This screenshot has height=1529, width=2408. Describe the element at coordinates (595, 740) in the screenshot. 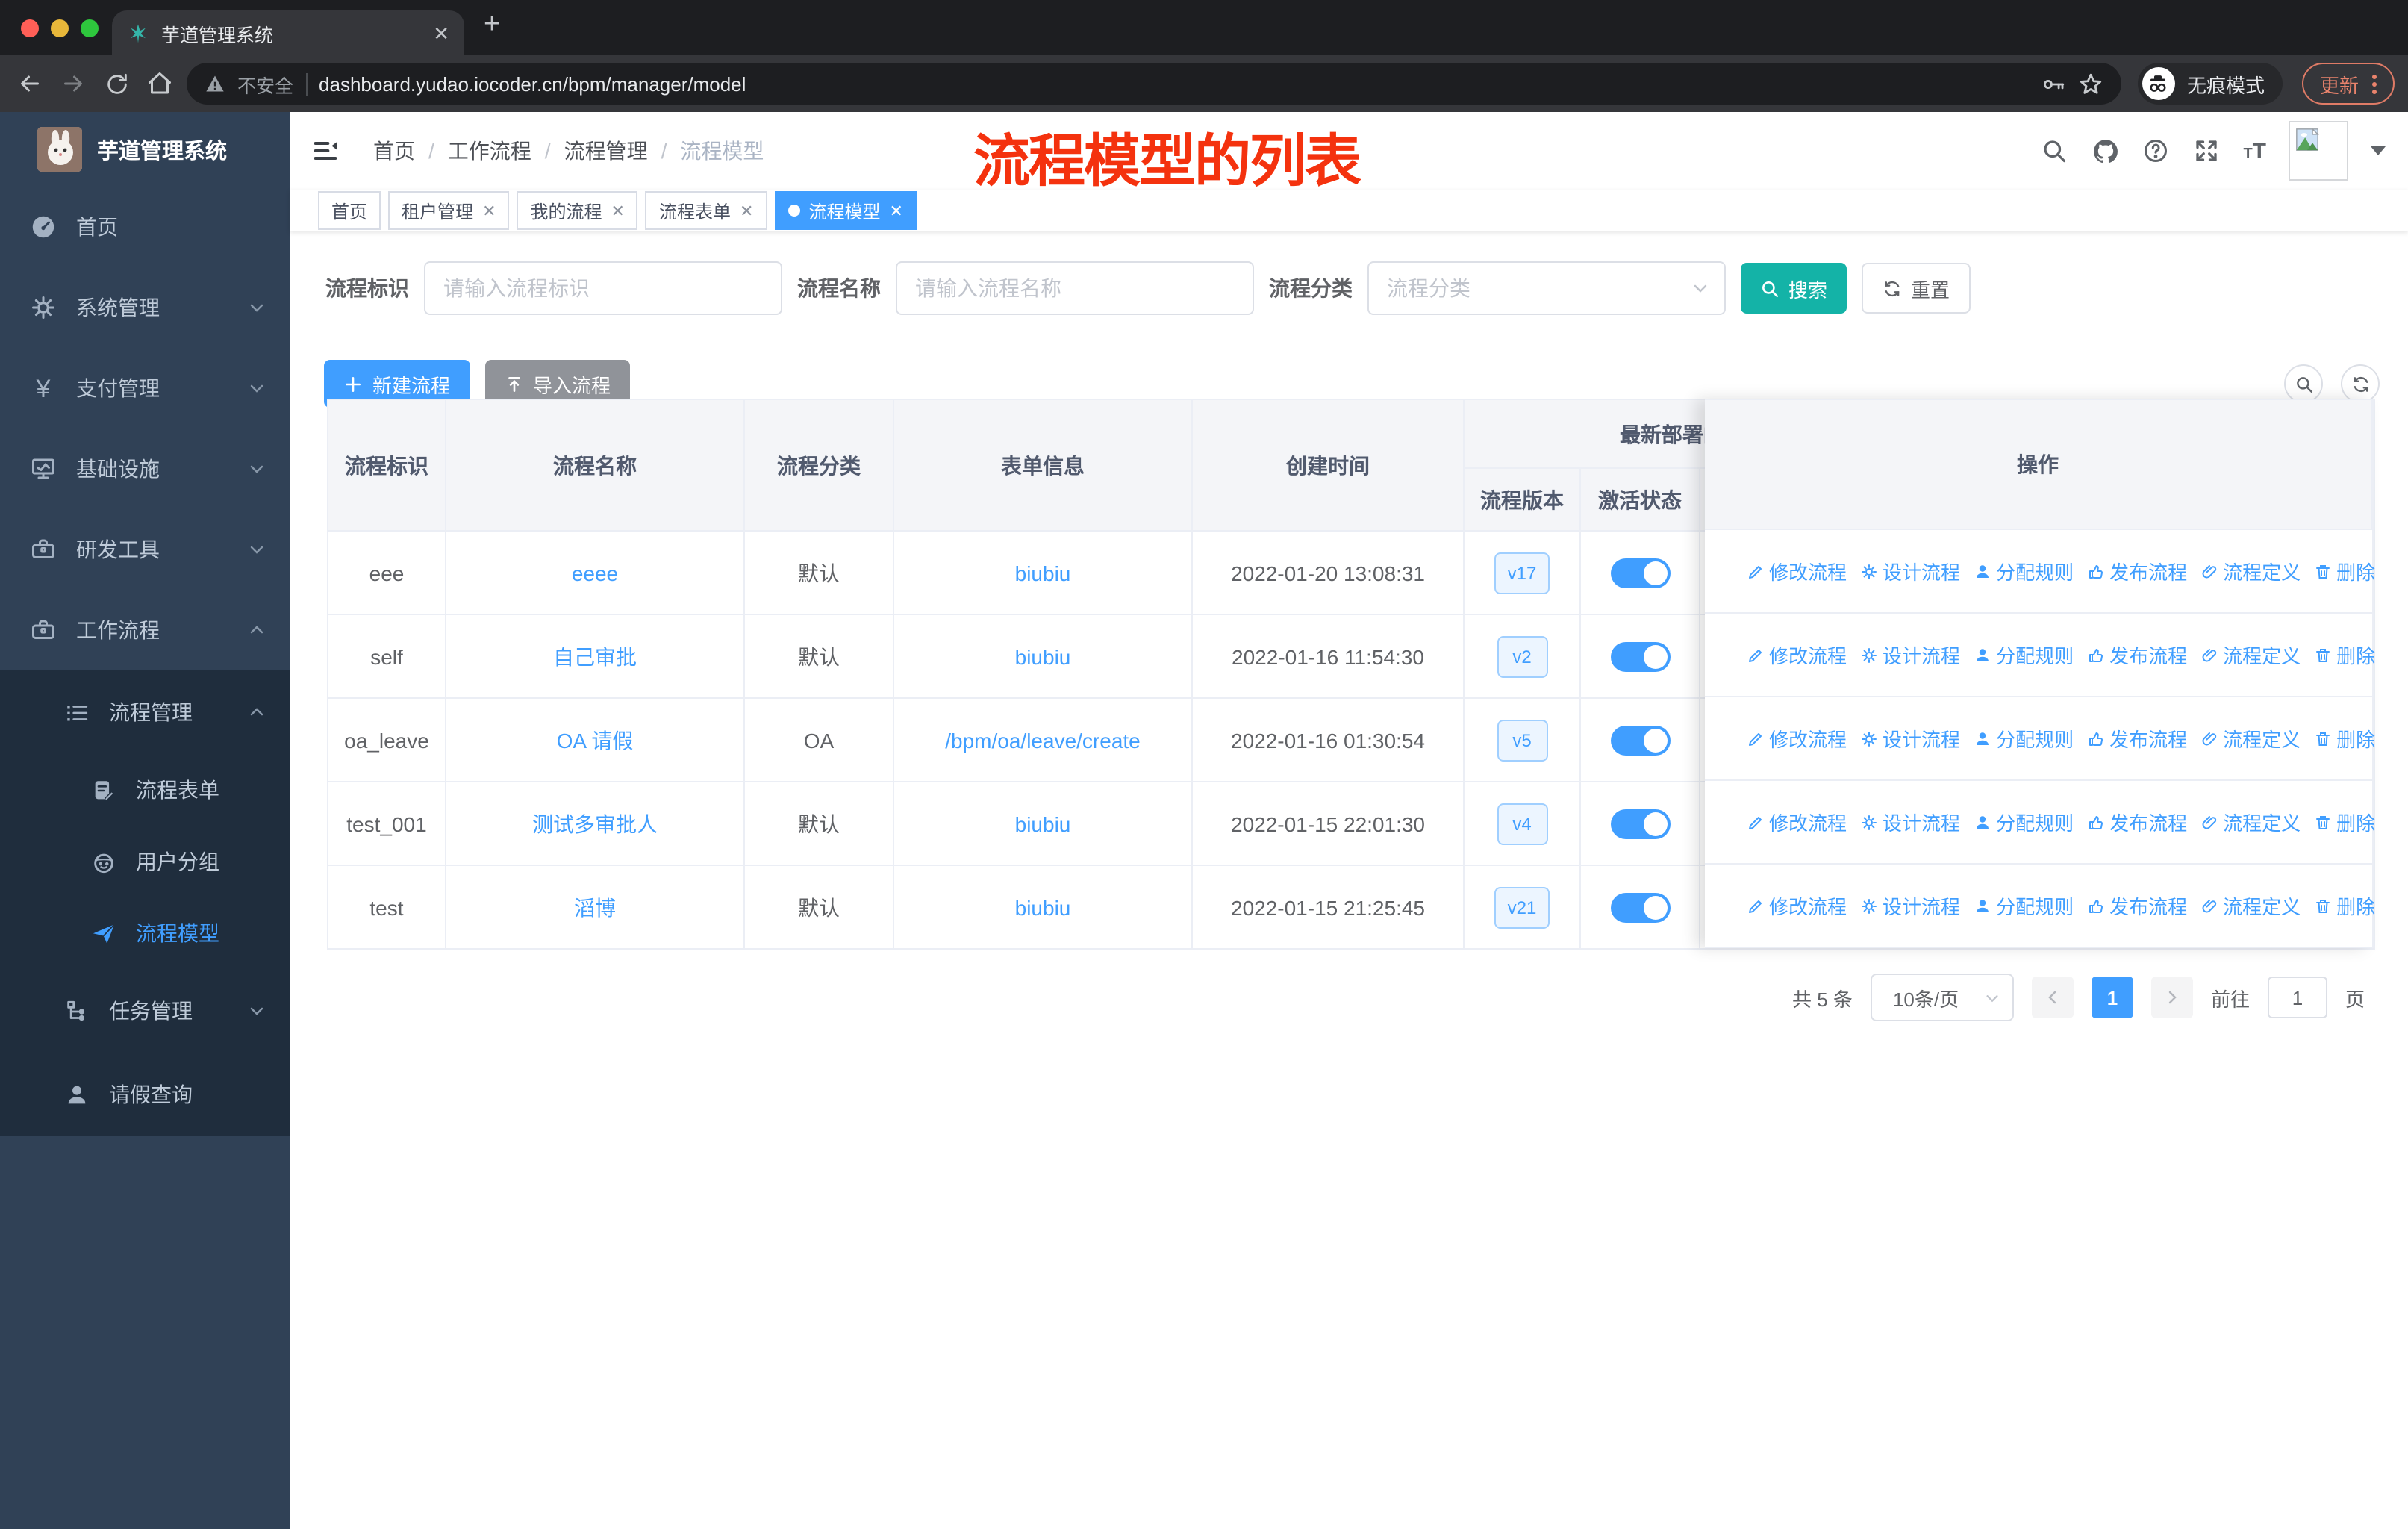

I see `process-name-link: OA 请假` at that location.